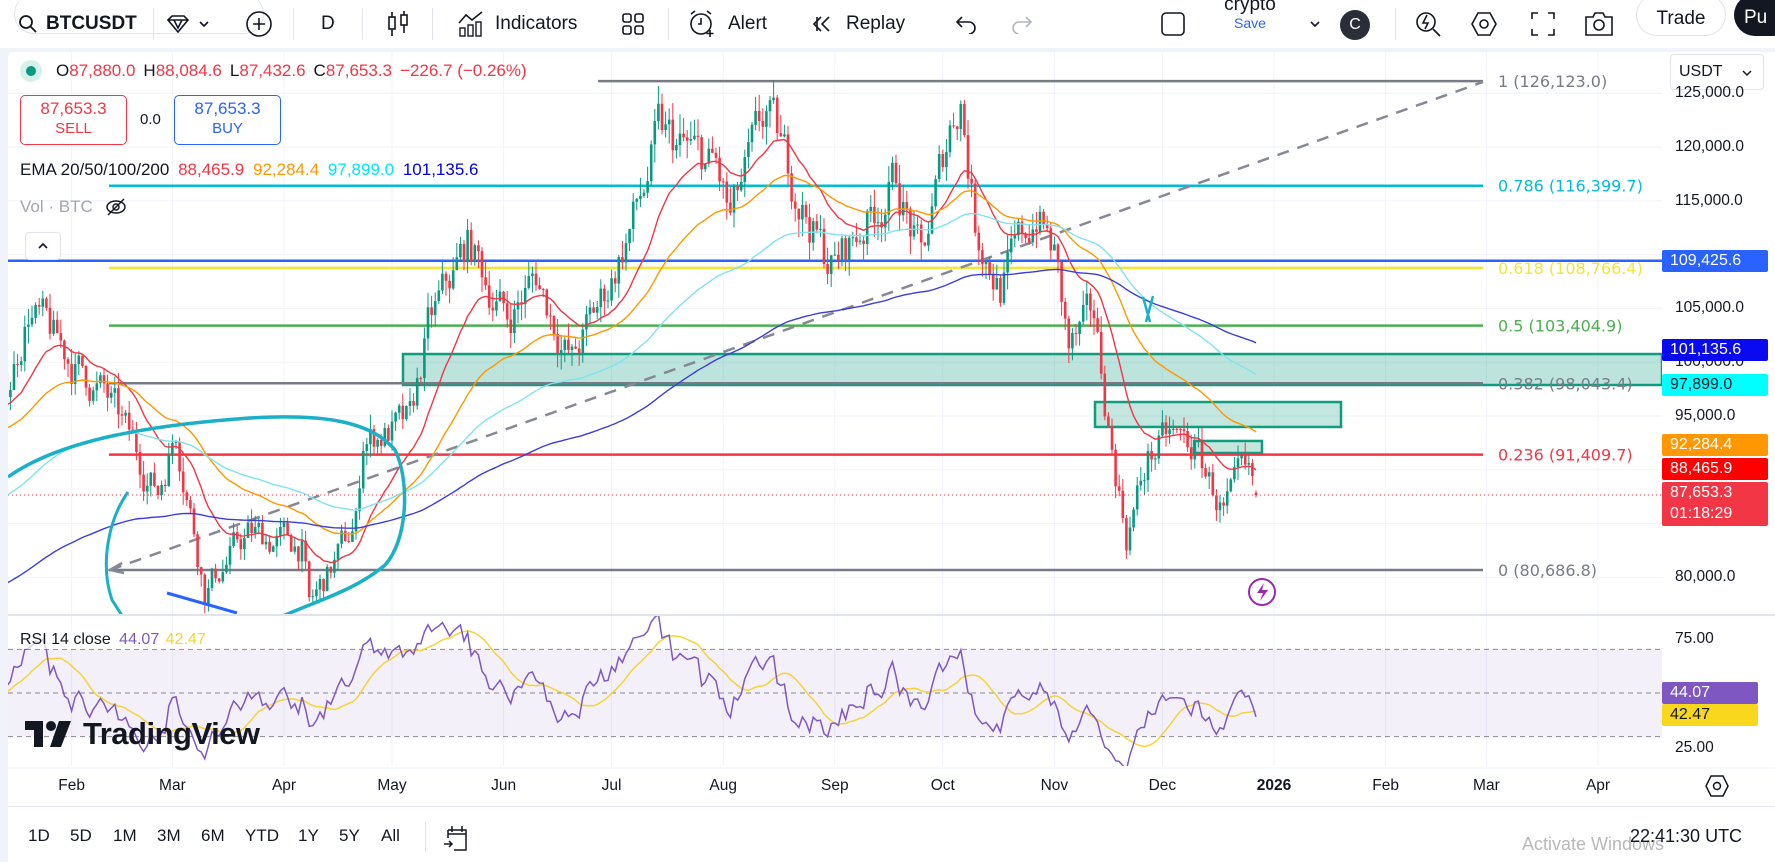 This screenshot has width=1775, height=862. I want to click on chevron-down-icon, so click(1747, 73).